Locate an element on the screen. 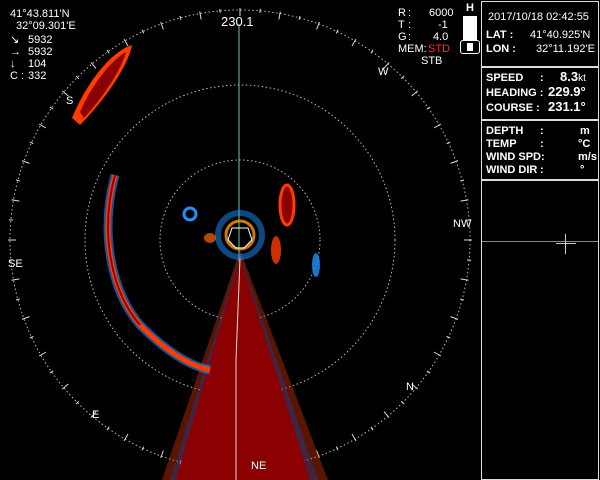  compass-s: S is located at coordinates (70, 101).